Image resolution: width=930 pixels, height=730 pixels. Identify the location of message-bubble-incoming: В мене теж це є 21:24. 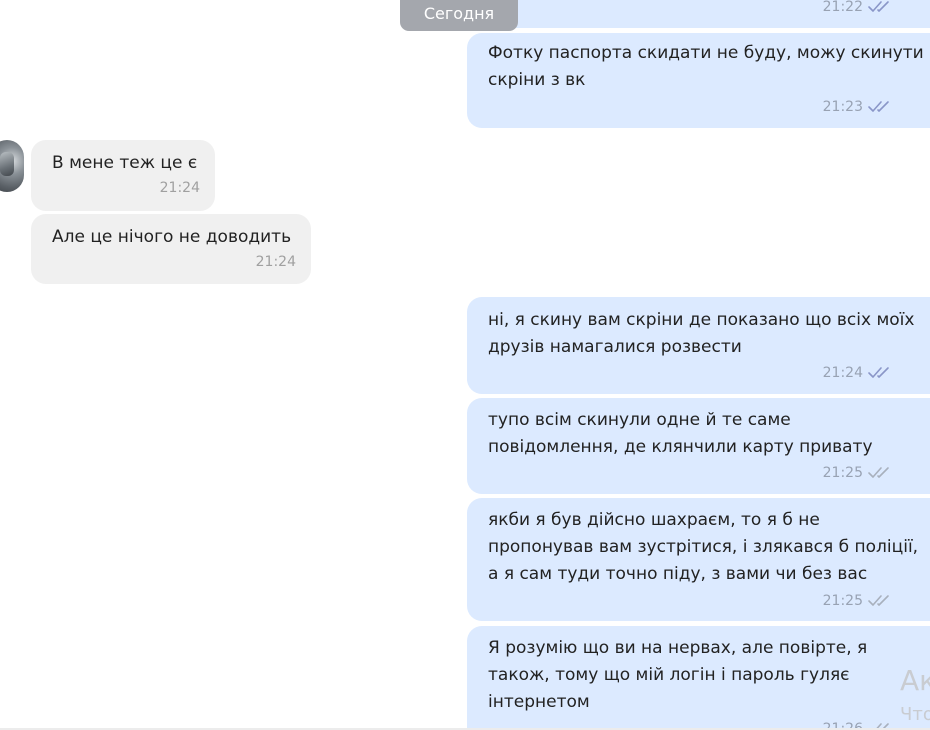
(123, 175).